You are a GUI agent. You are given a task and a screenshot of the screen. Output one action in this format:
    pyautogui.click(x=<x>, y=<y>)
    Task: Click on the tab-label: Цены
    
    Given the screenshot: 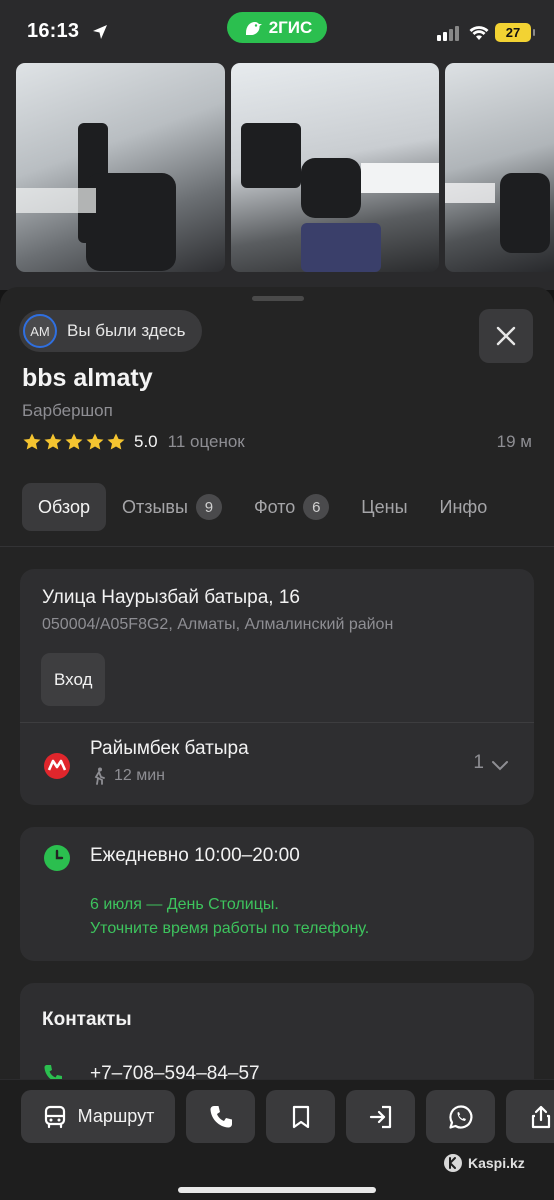 What is the action you would take?
    pyautogui.click(x=384, y=506)
    